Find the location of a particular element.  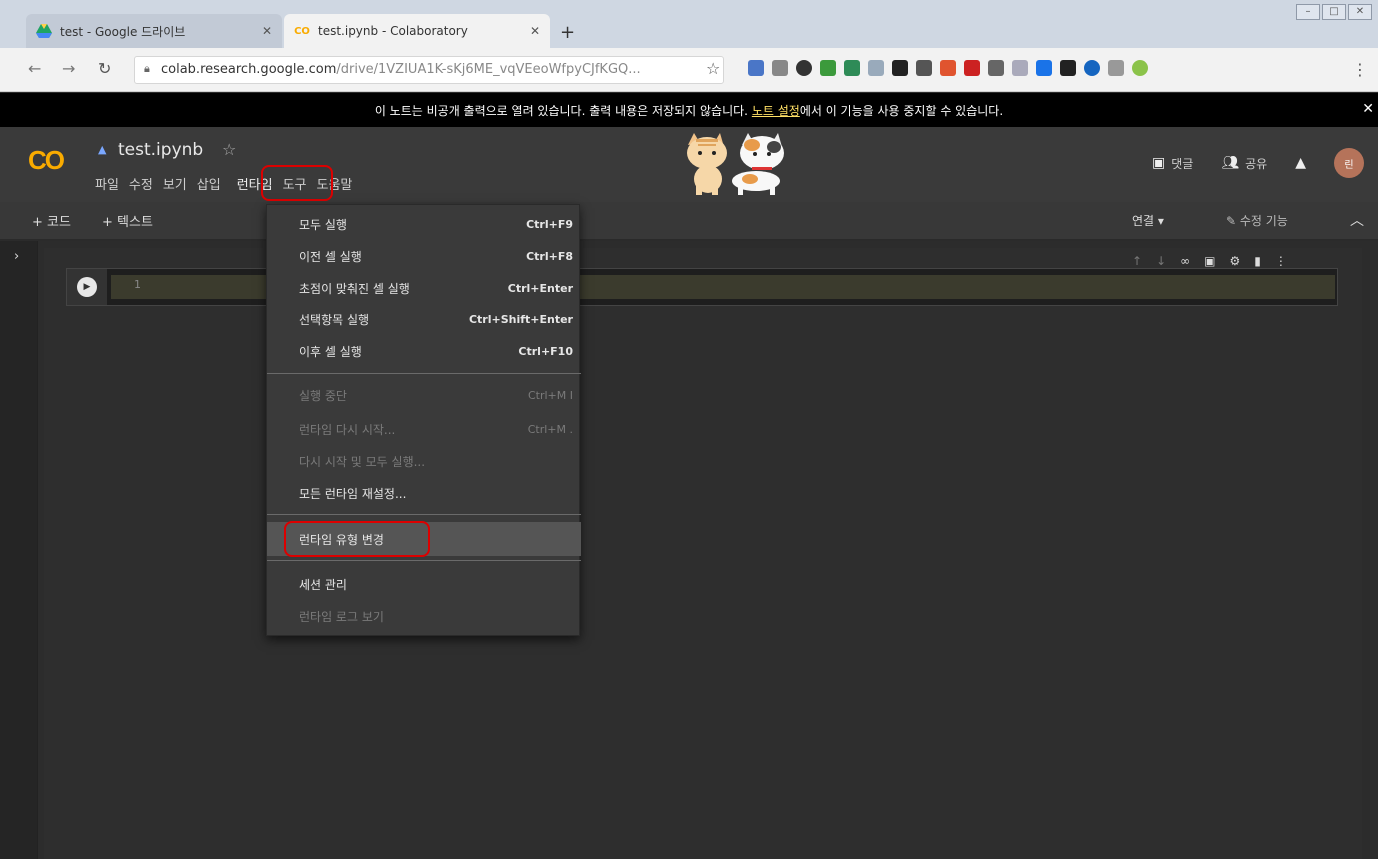

connect-button: 연결 ▾ is located at coordinates (1148, 220).